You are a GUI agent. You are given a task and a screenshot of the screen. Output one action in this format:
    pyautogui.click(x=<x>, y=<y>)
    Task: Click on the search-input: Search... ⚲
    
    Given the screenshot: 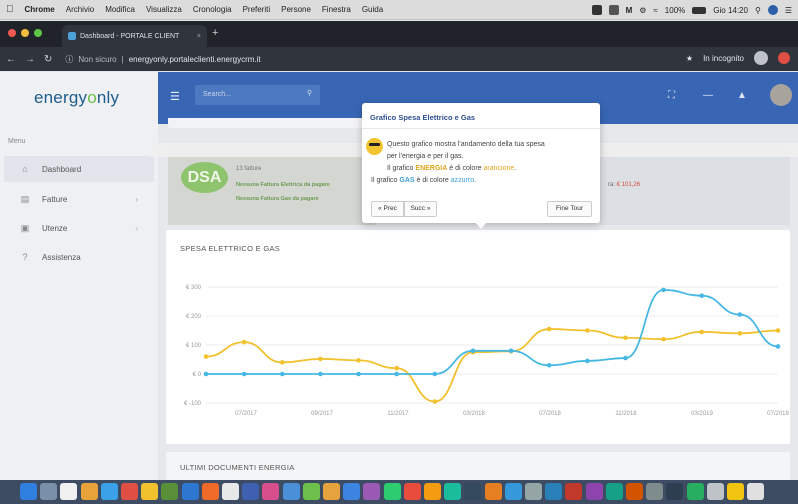 What is the action you would take?
    pyautogui.click(x=257, y=95)
    